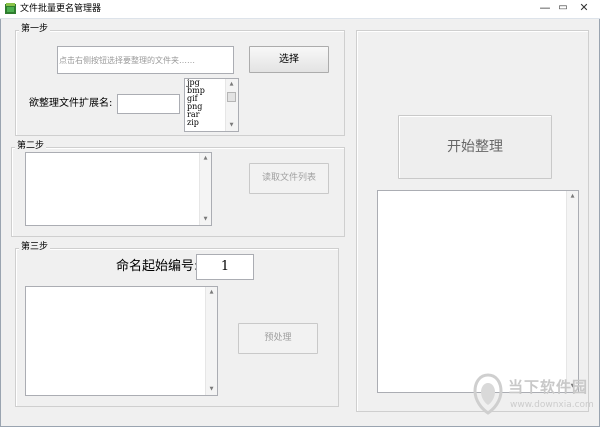 The image size is (600, 427). What do you see at coordinates (552, 405) in the screenshot?
I see `watermark-url: www.downxia.com` at bounding box center [552, 405].